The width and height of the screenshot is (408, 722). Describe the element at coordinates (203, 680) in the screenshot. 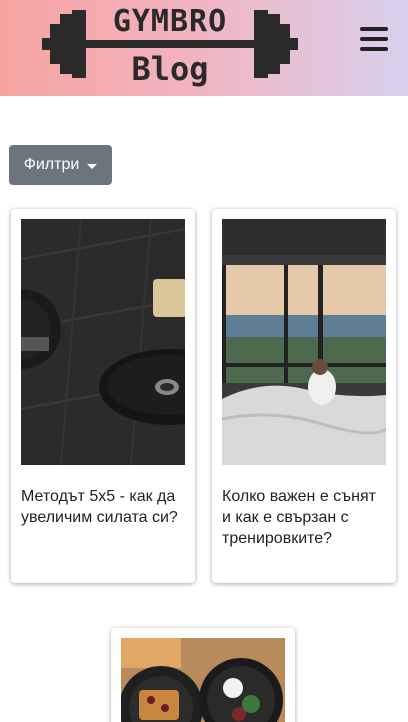

I see `post-image-breakfast` at that location.